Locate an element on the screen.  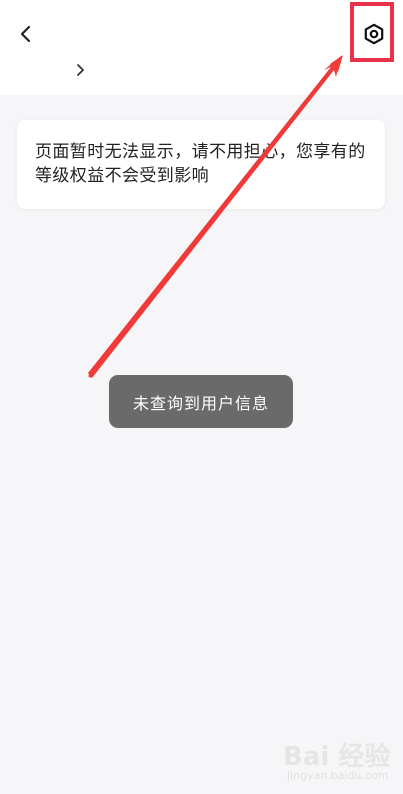
notice-message: 页面暂时无法显示，请不用担心，您享有的等级权益不会受到影响 is located at coordinates (200, 164).